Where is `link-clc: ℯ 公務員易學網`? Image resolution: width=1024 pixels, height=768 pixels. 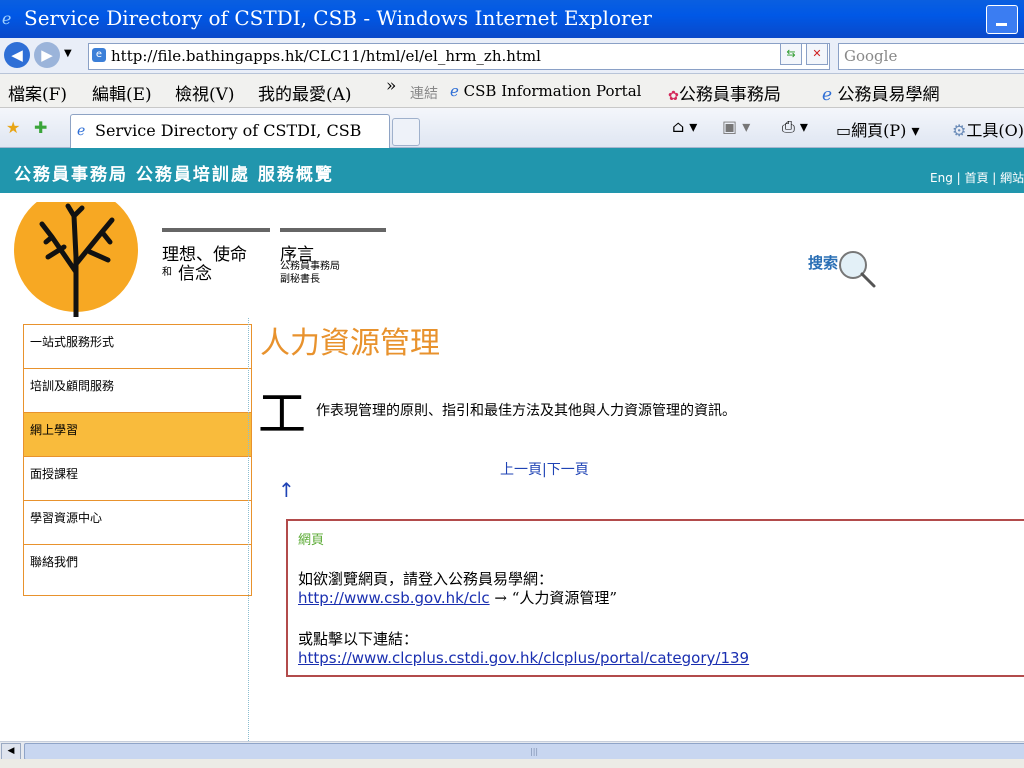
link-clc: ℯ 公務員易學網 is located at coordinates (880, 92).